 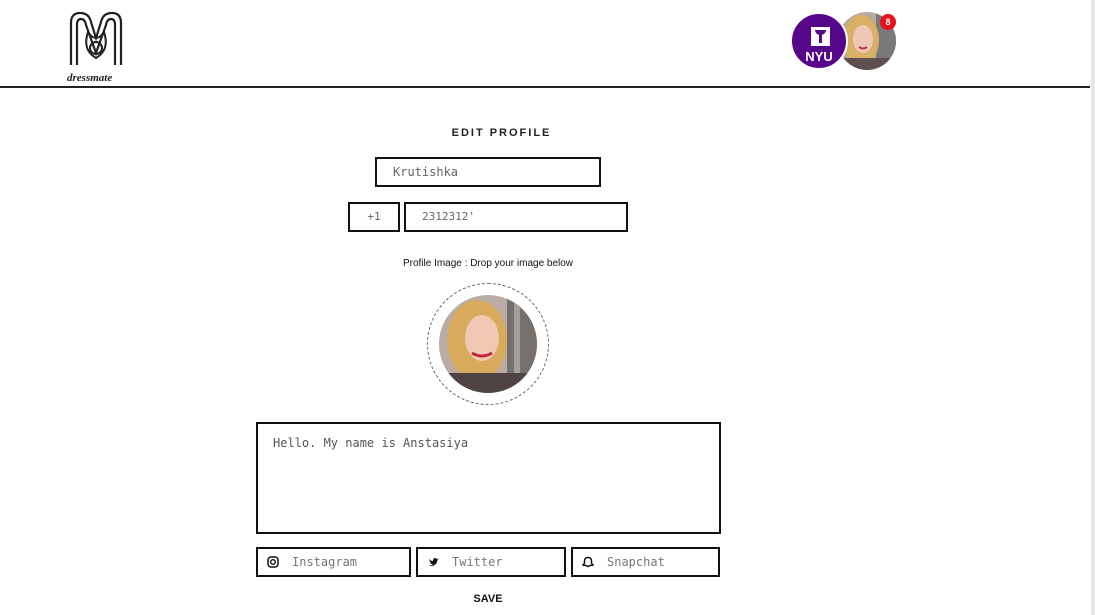 What do you see at coordinates (516, 217) in the screenshot?
I see `phone-input: 2312312'` at bounding box center [516, 217].